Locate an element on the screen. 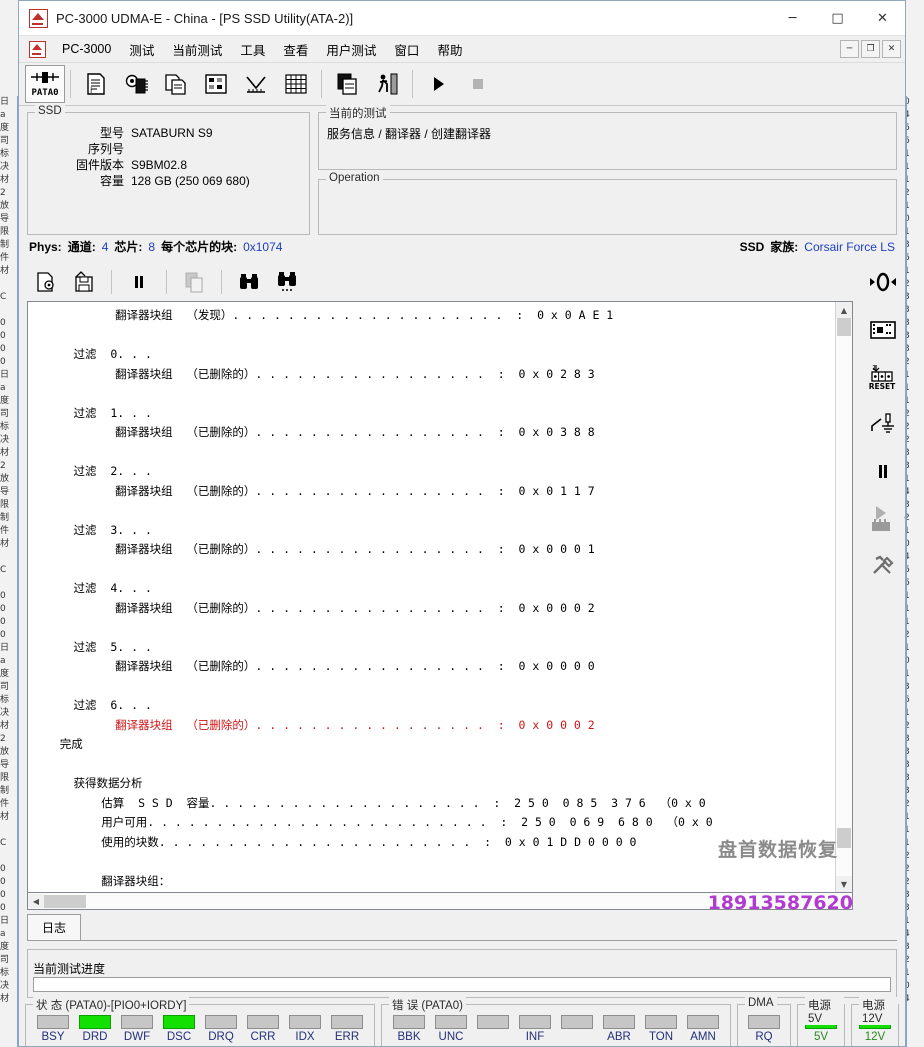 This screenshot has width=924, height=1047. progress-bar is located at coordinates (462, 984).